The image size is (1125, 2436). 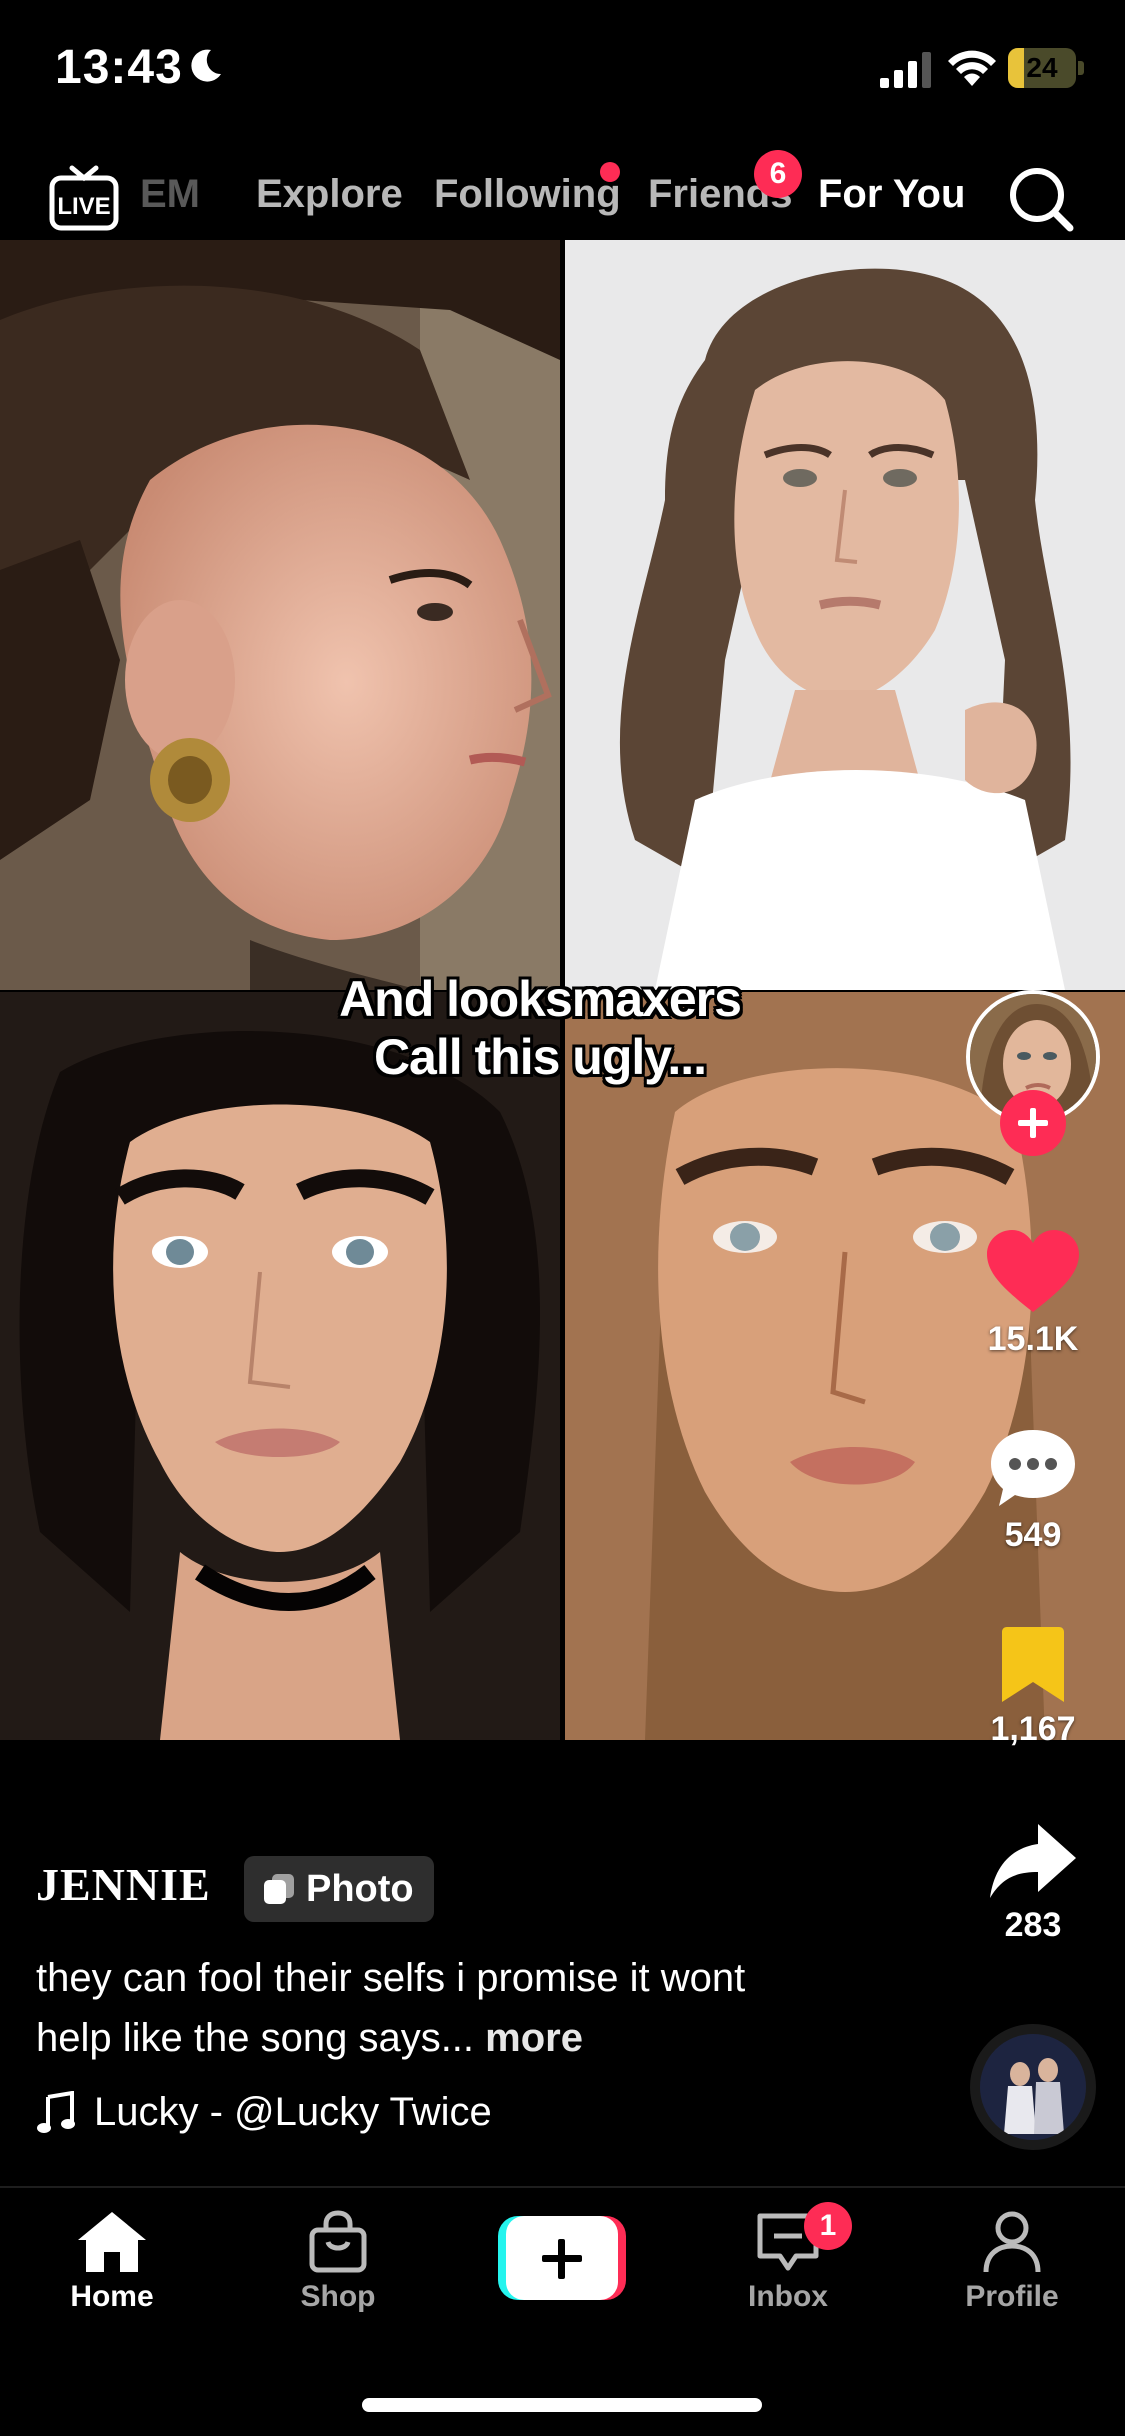 I want to click on music-info: Lucky - @Lucky Twice, so click(x=264, y=2112).